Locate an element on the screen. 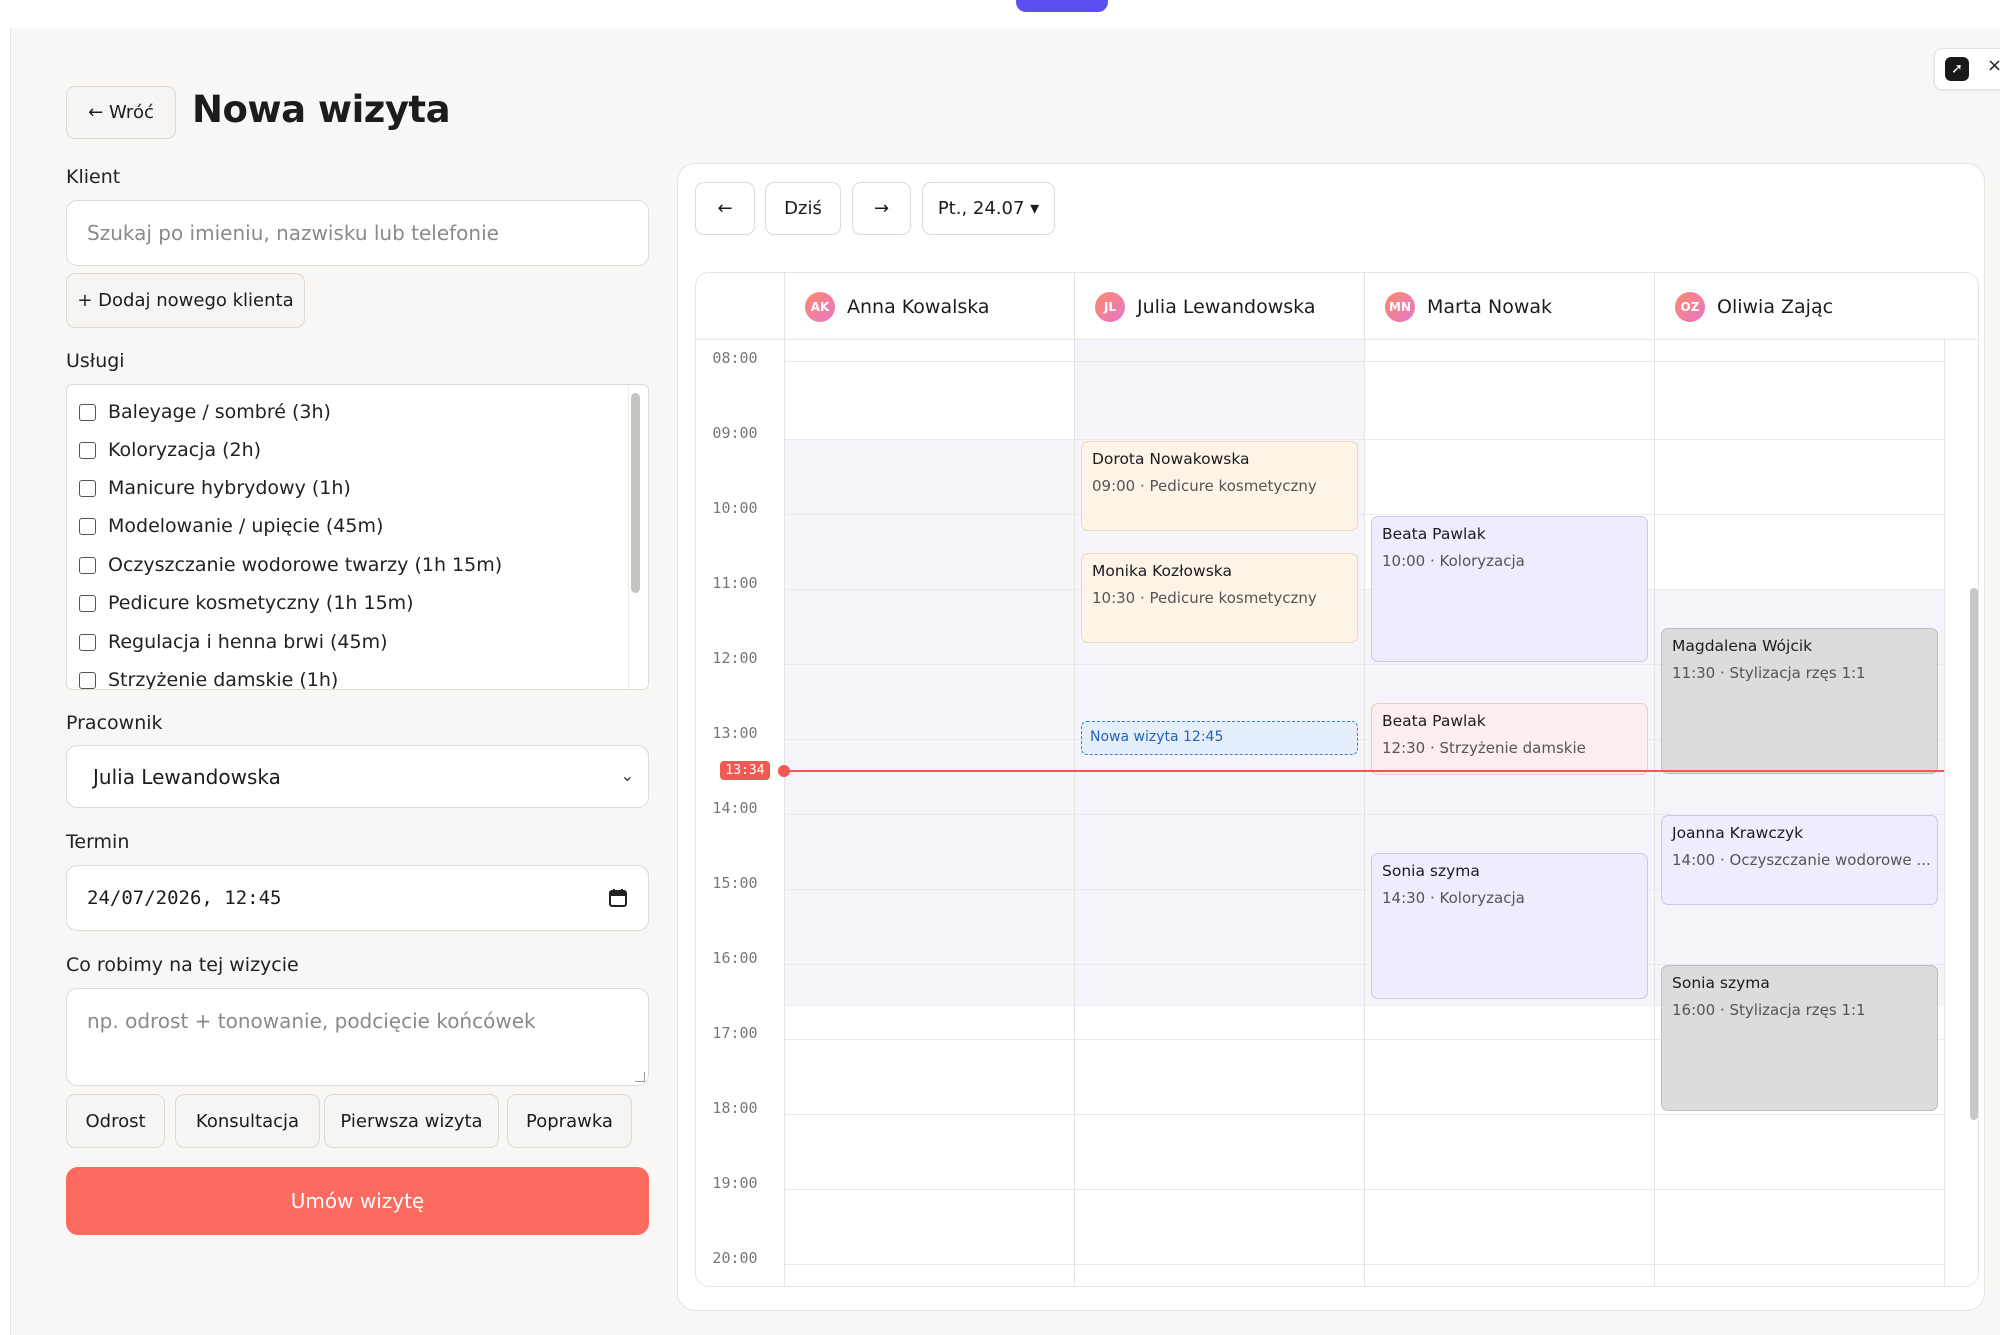 This screenshot has height=1335, width=2000. service-label: Manicure hybrydowy (1h) is located at coordinates (229, 488).